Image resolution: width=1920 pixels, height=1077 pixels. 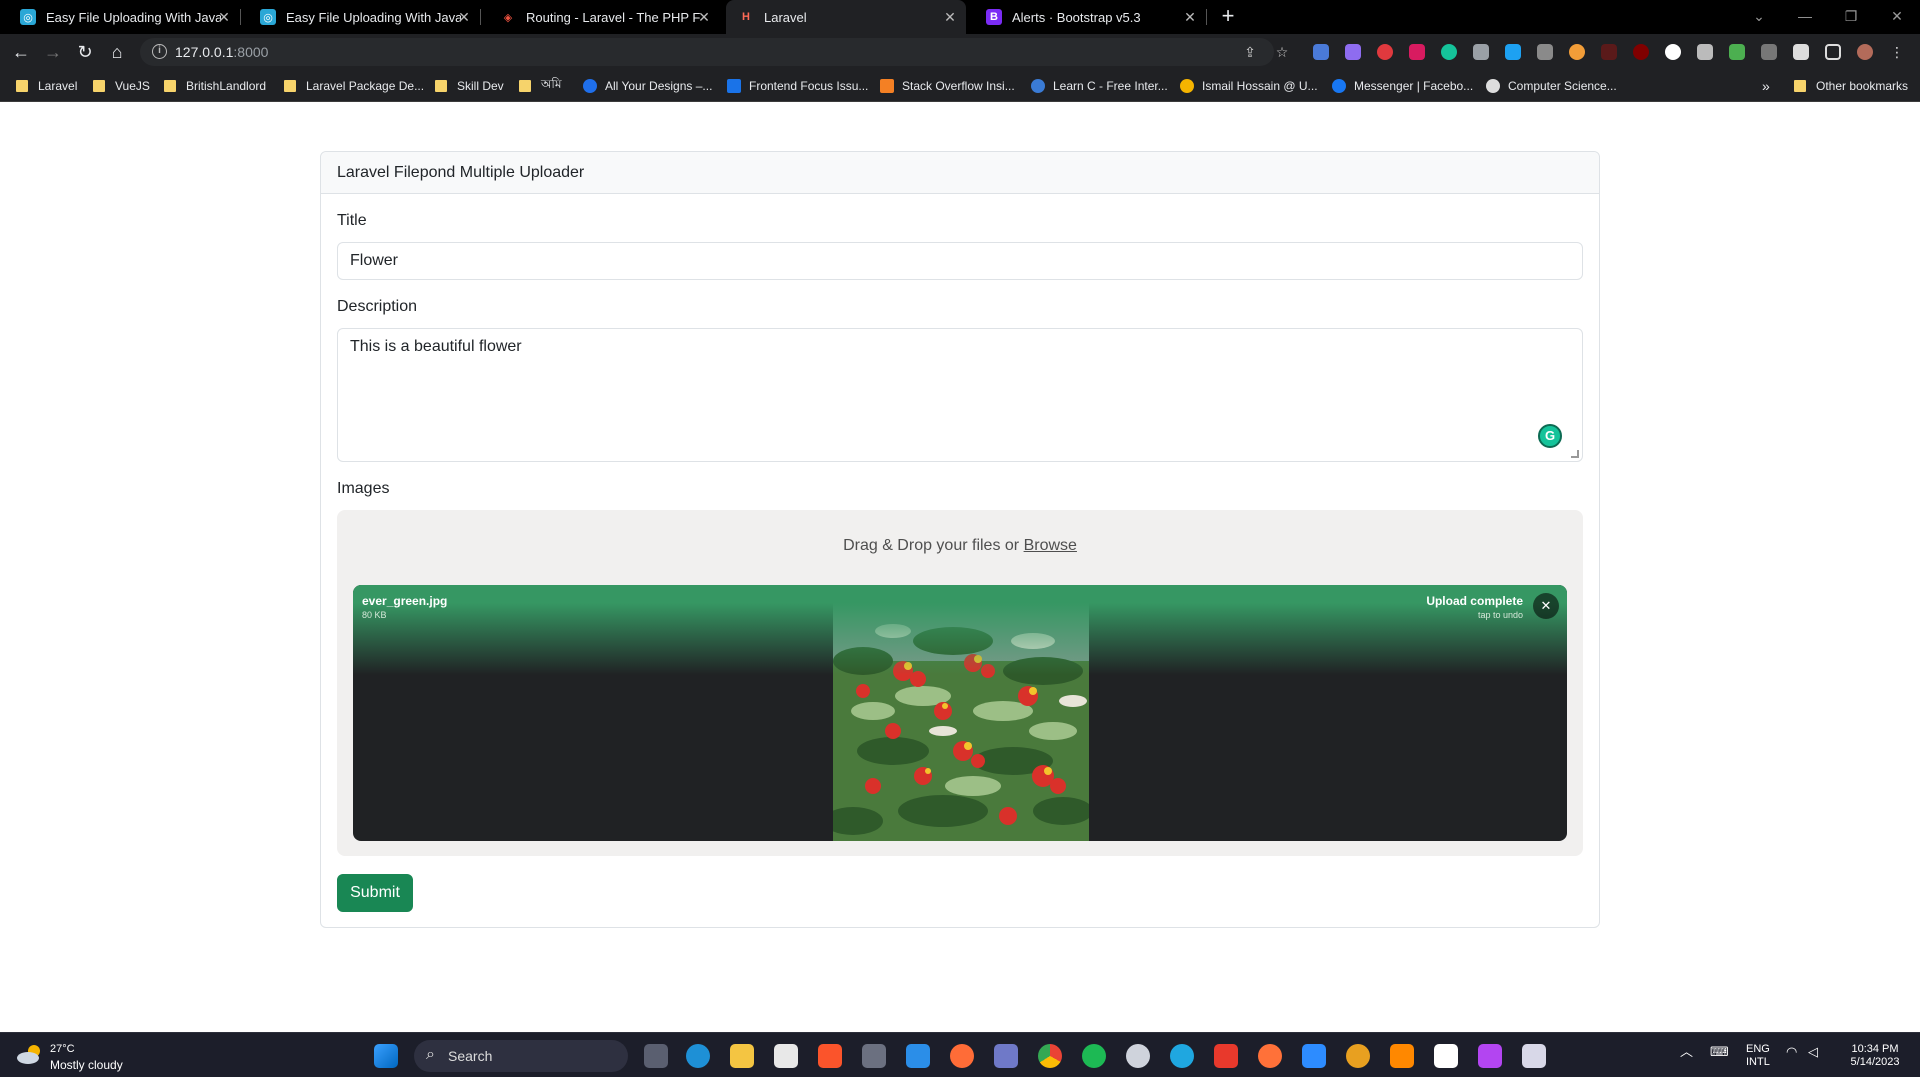 I want to click on vue-extension-icon, so click(x=1545, y=52).